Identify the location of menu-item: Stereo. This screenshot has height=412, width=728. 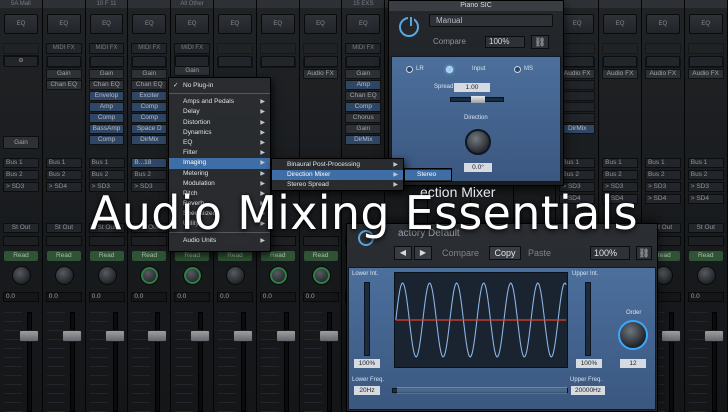
(428, 175).